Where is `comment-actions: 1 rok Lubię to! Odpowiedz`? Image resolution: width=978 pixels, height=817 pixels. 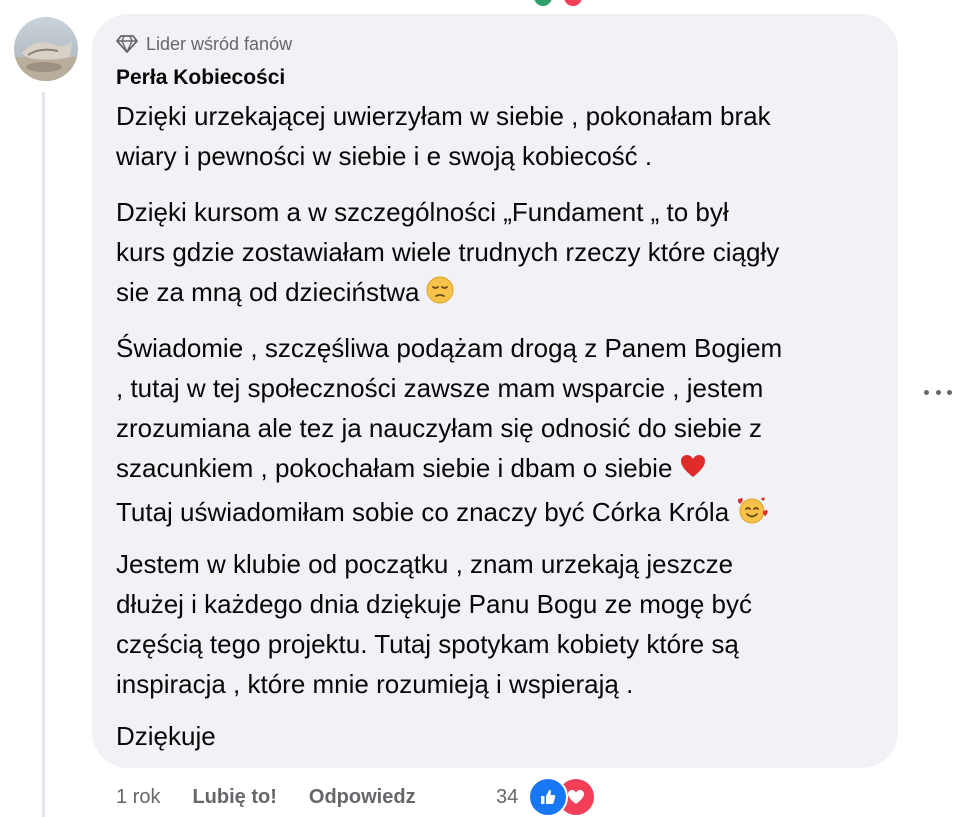 comment-actions: 1 rok Lubię to! Odpowiedz is located at coordinates (266, 797).